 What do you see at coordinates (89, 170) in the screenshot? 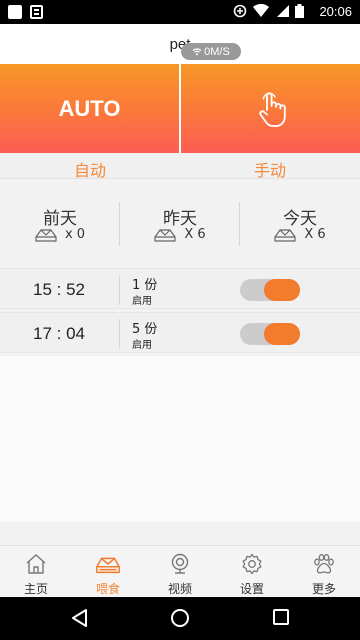
I see `auto-mode-label: 自动` at bounding box center [89, 170].